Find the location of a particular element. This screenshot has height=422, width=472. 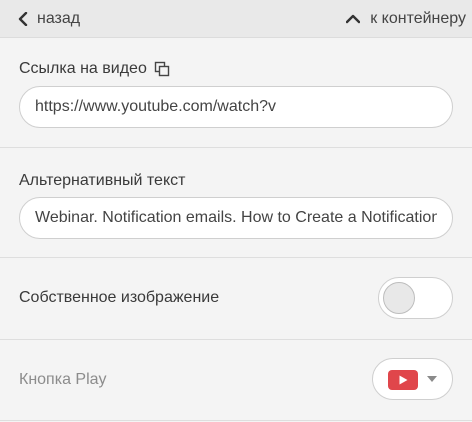

own-image-label: Собственное изображение is located at coordinates (119, 297).